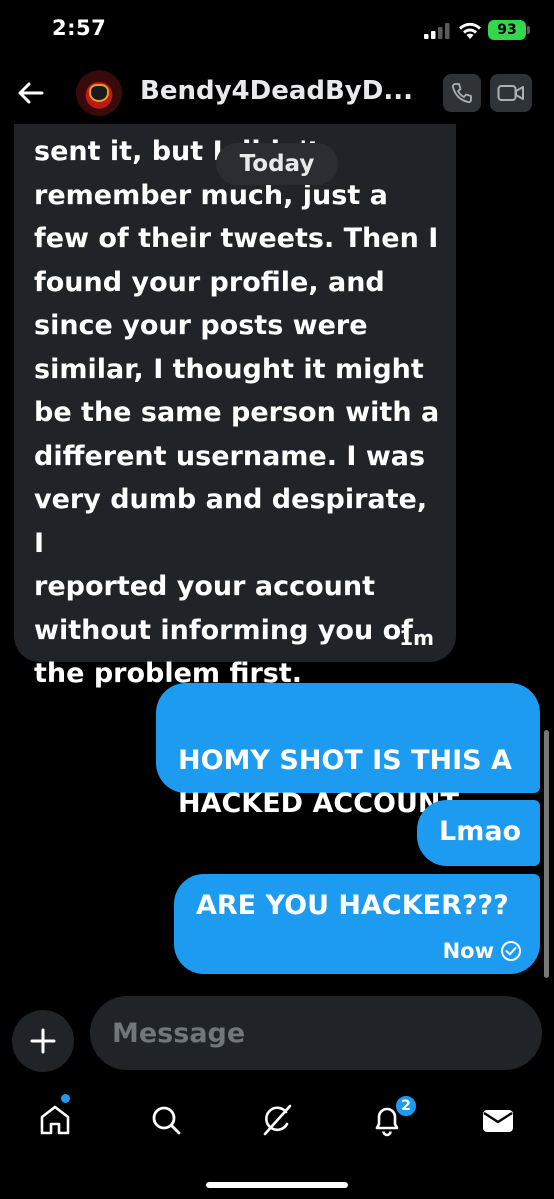  What do you see at coordinates (348, 751) in the screenshot?
I see `sent-message: HOMY SHOT IS THIS A HACKED ACCOUNT` at bounding box center [348, 751].